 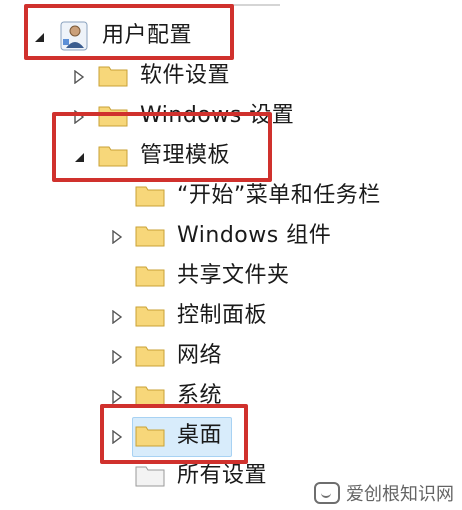 I want to click on watermark-text: 爱创根知识网, so click(x=400, y=494).